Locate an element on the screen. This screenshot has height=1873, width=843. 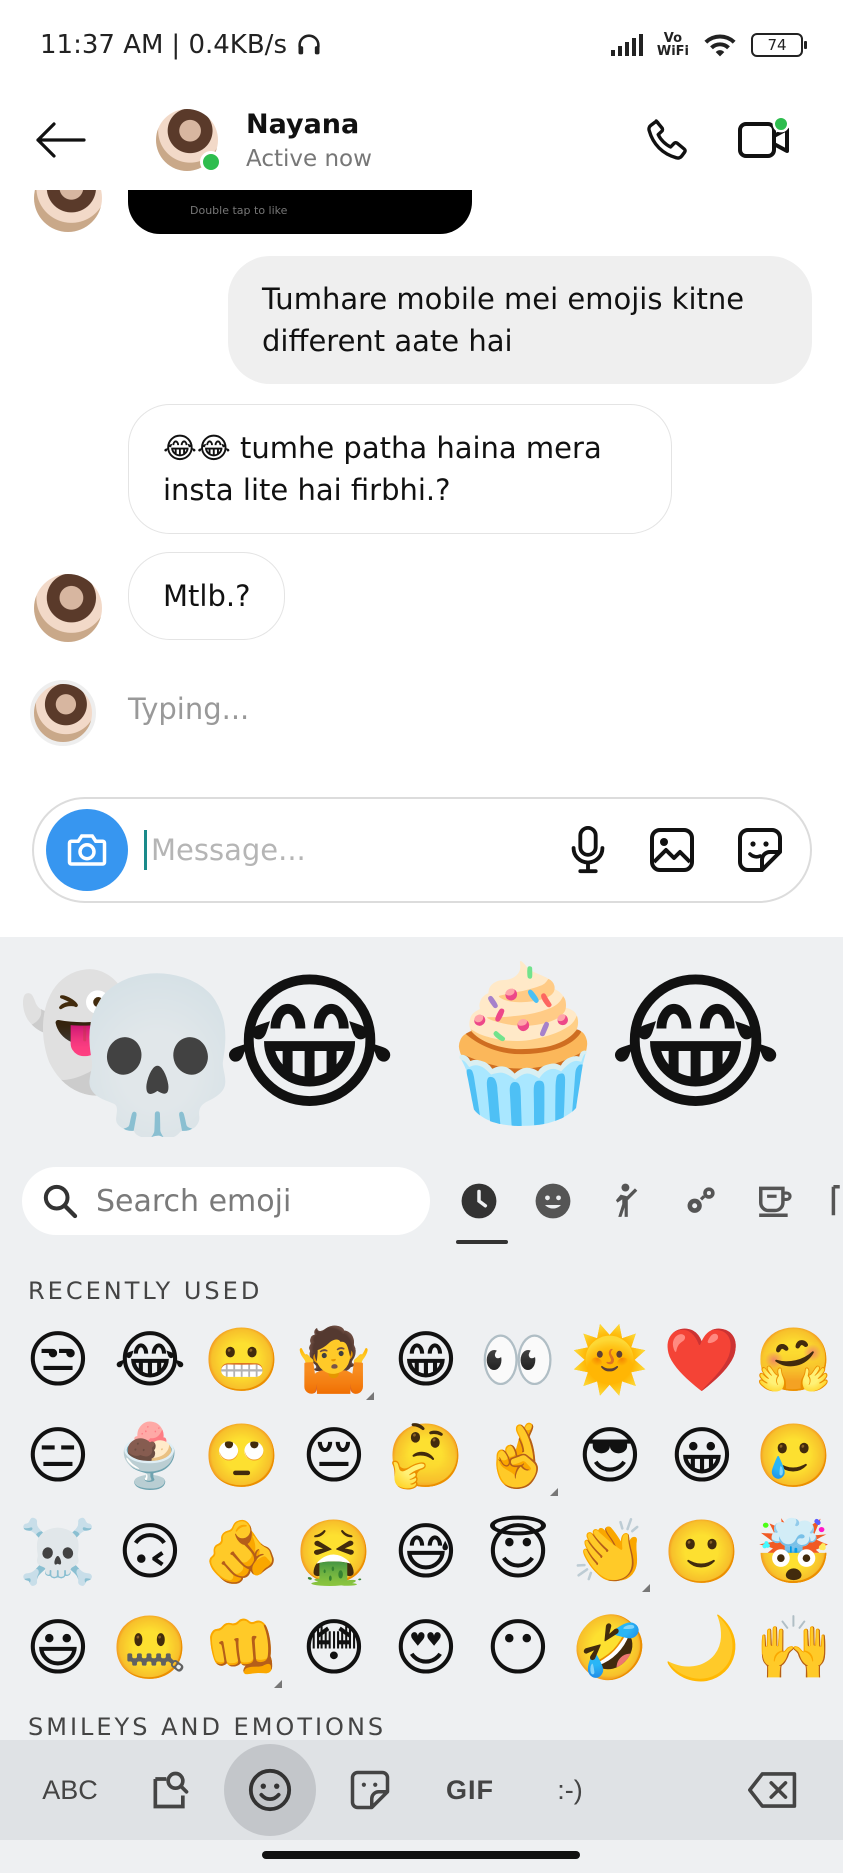
active-tab-indicator is located at coordinates (482, 1242).